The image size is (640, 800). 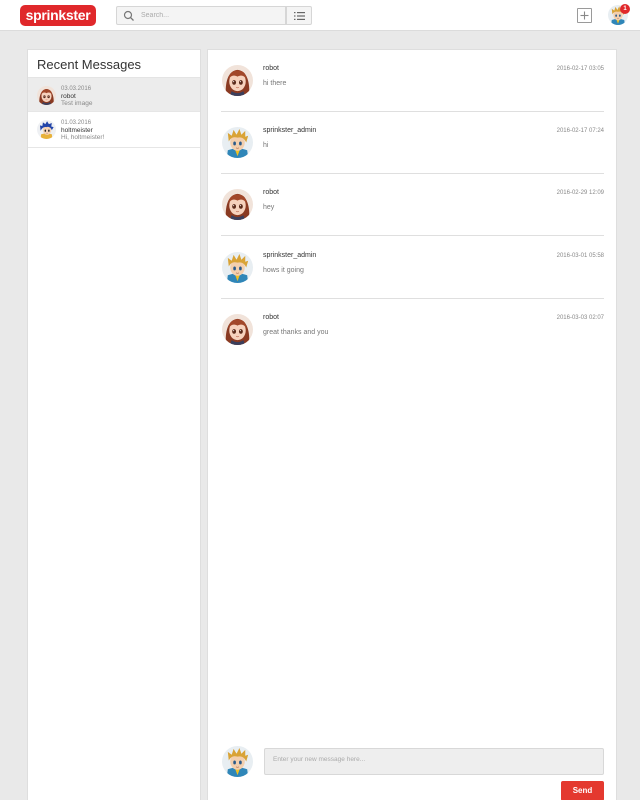 I want to click on message-input, so click(x=434, y=761).